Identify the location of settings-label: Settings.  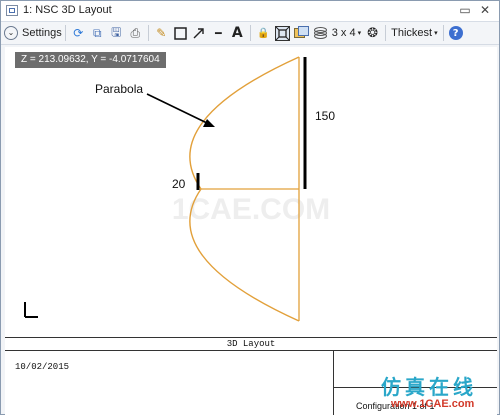
(42, 33).